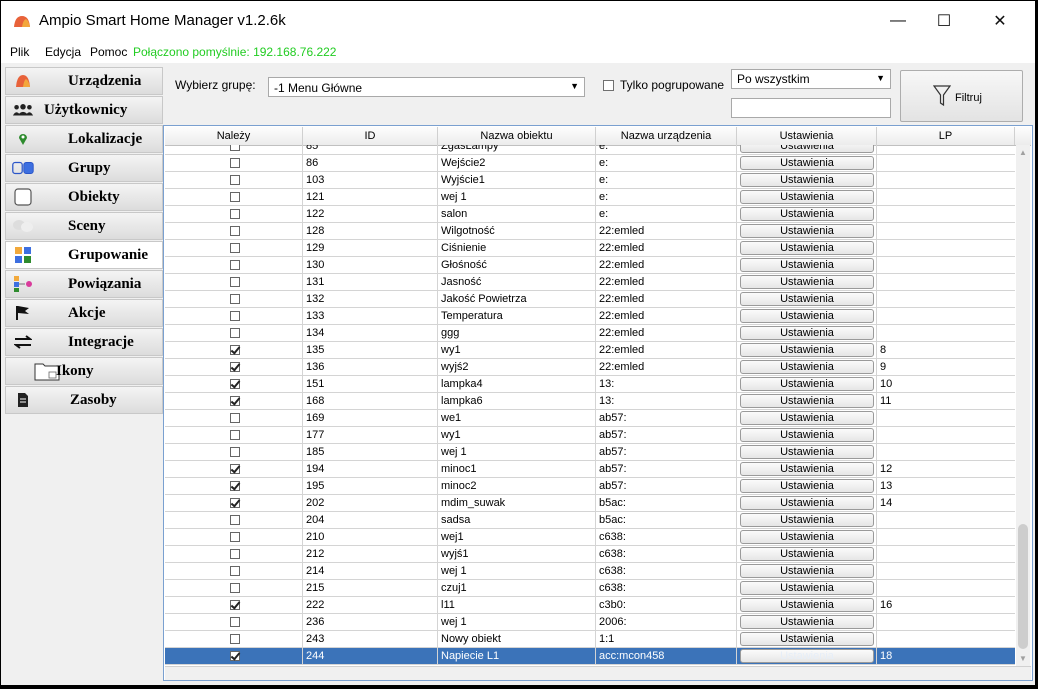 The image size is (1038, 689). Describe the element at coordinates (590, 180) in the screenshot. I see `table-row: 103 Wyjście1 e: Ustawienia` at that location.